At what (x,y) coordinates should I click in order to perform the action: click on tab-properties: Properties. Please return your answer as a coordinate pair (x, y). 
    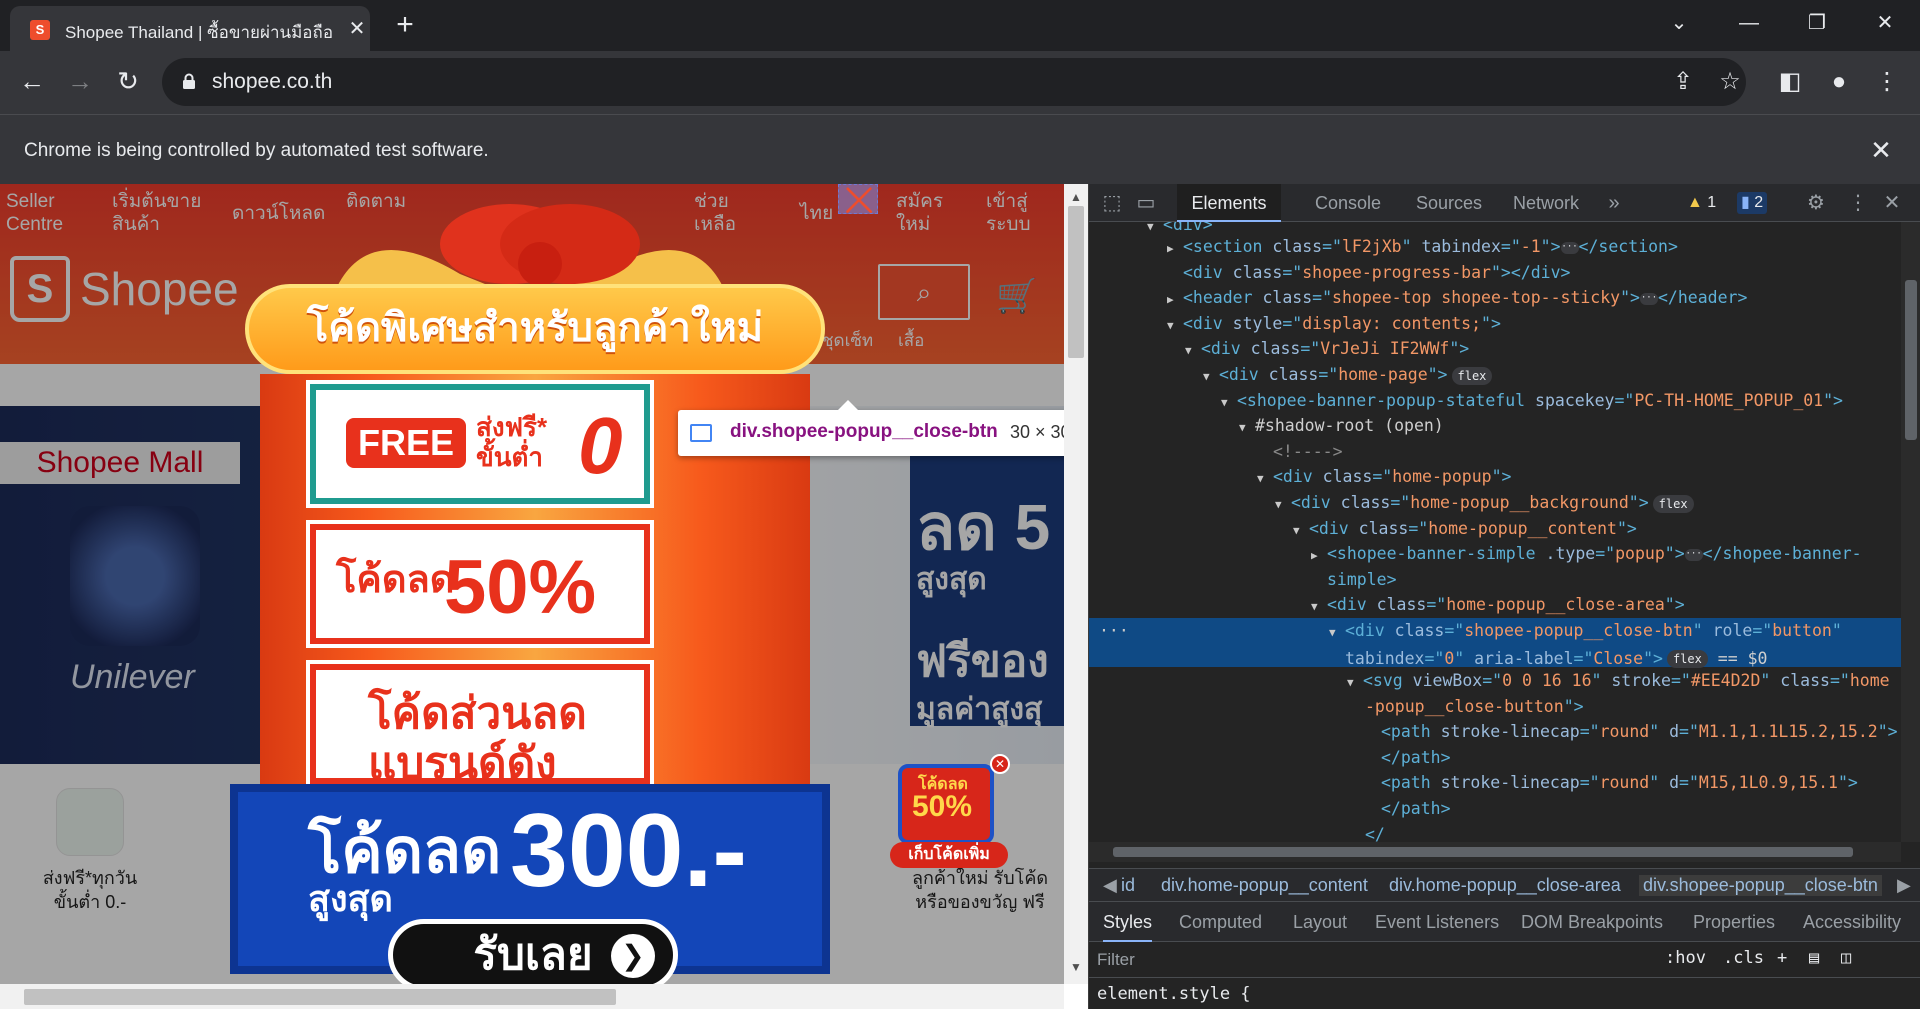
    Looking at the image, I should click on (1734, 922).